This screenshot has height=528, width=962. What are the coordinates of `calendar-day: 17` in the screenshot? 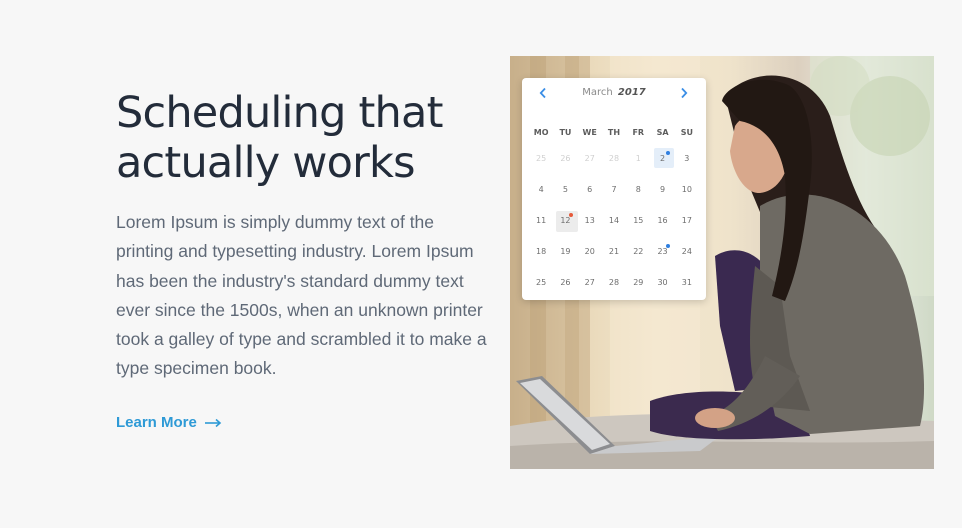 It's located at (687, 227).